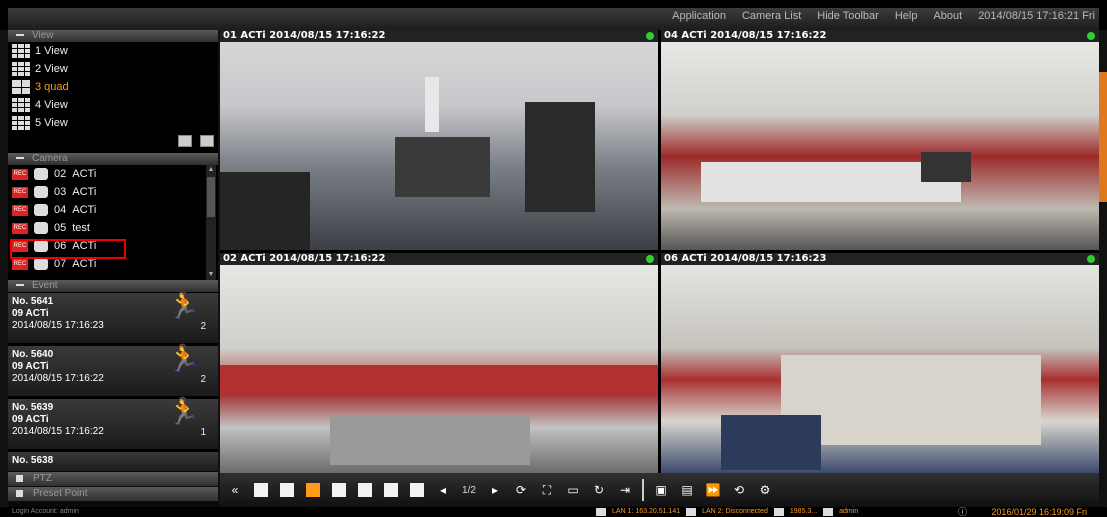 The height and width of the screenshot is (517, 1107). What do you see at coordinates (113, 69) in the screenshot?
I see `view-item-2: 2 View` at bounding box center [113, 69].